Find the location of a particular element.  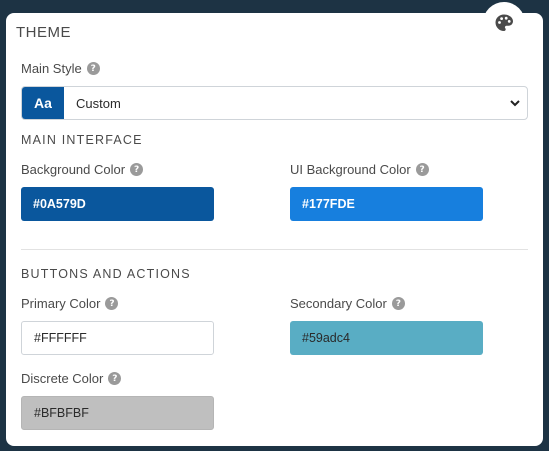

font-style-icon: Aa is located at coordinates (43, 103).